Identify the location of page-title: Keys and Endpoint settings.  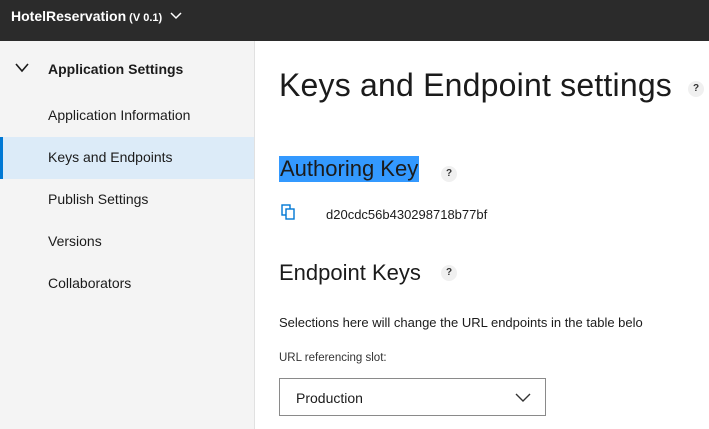
(476, 85).